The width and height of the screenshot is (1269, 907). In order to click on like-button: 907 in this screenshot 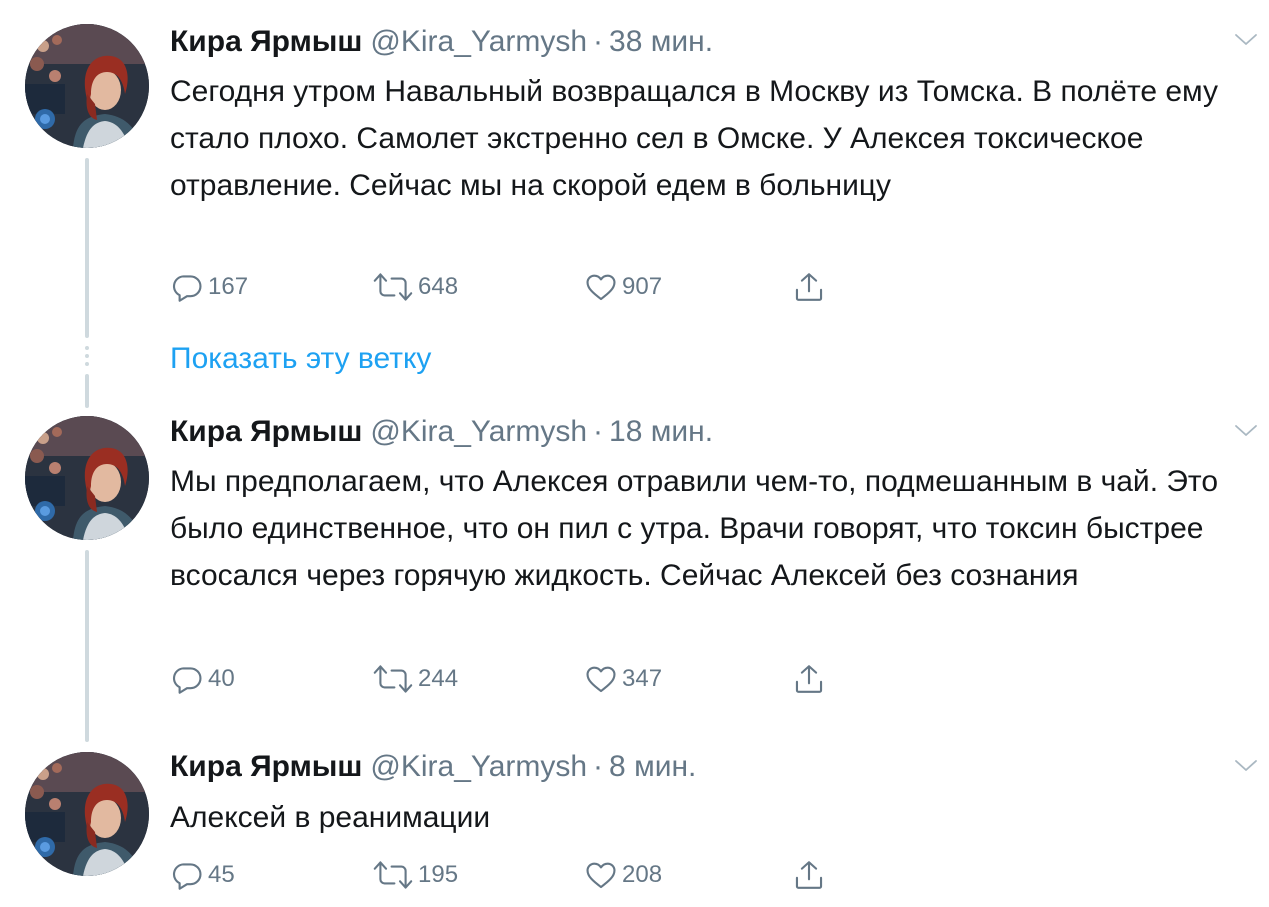, I will do `click(623, 287)`.